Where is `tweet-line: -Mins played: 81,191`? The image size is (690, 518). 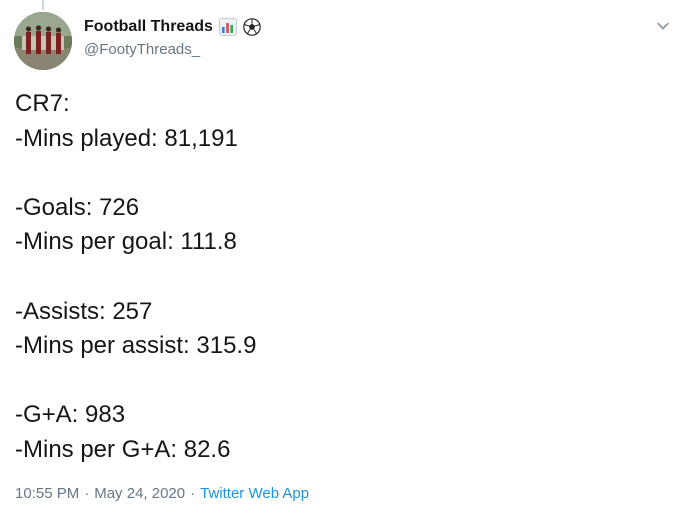 tweet-line: -Mins played: 81,191 is located at coordinates (126, 138).